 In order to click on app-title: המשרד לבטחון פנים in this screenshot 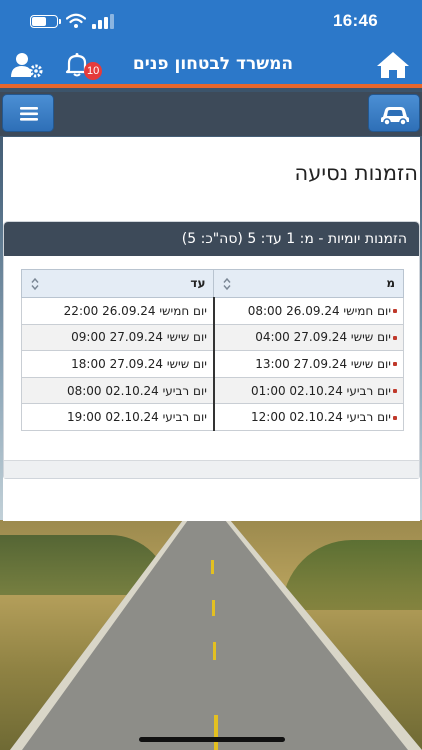, I will do `click(213, 64)`.